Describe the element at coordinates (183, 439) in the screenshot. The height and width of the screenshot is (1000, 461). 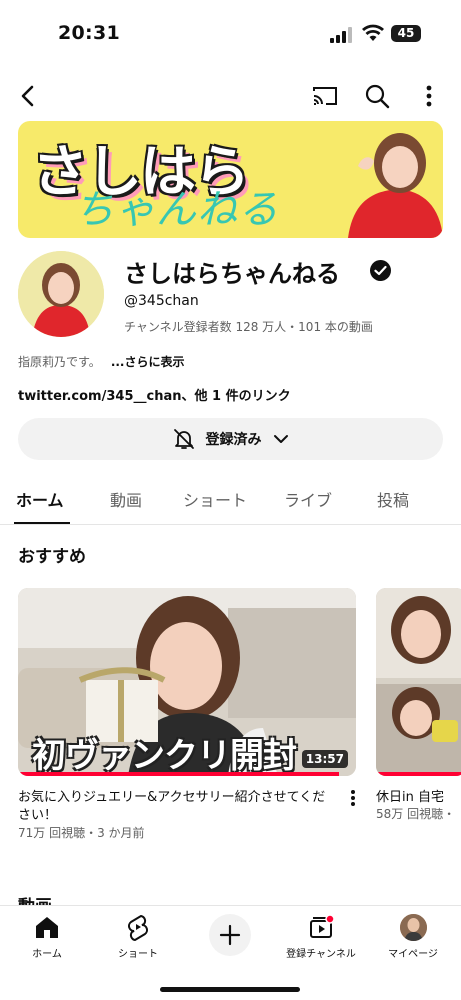
I see `bell-off-icon` at that location.